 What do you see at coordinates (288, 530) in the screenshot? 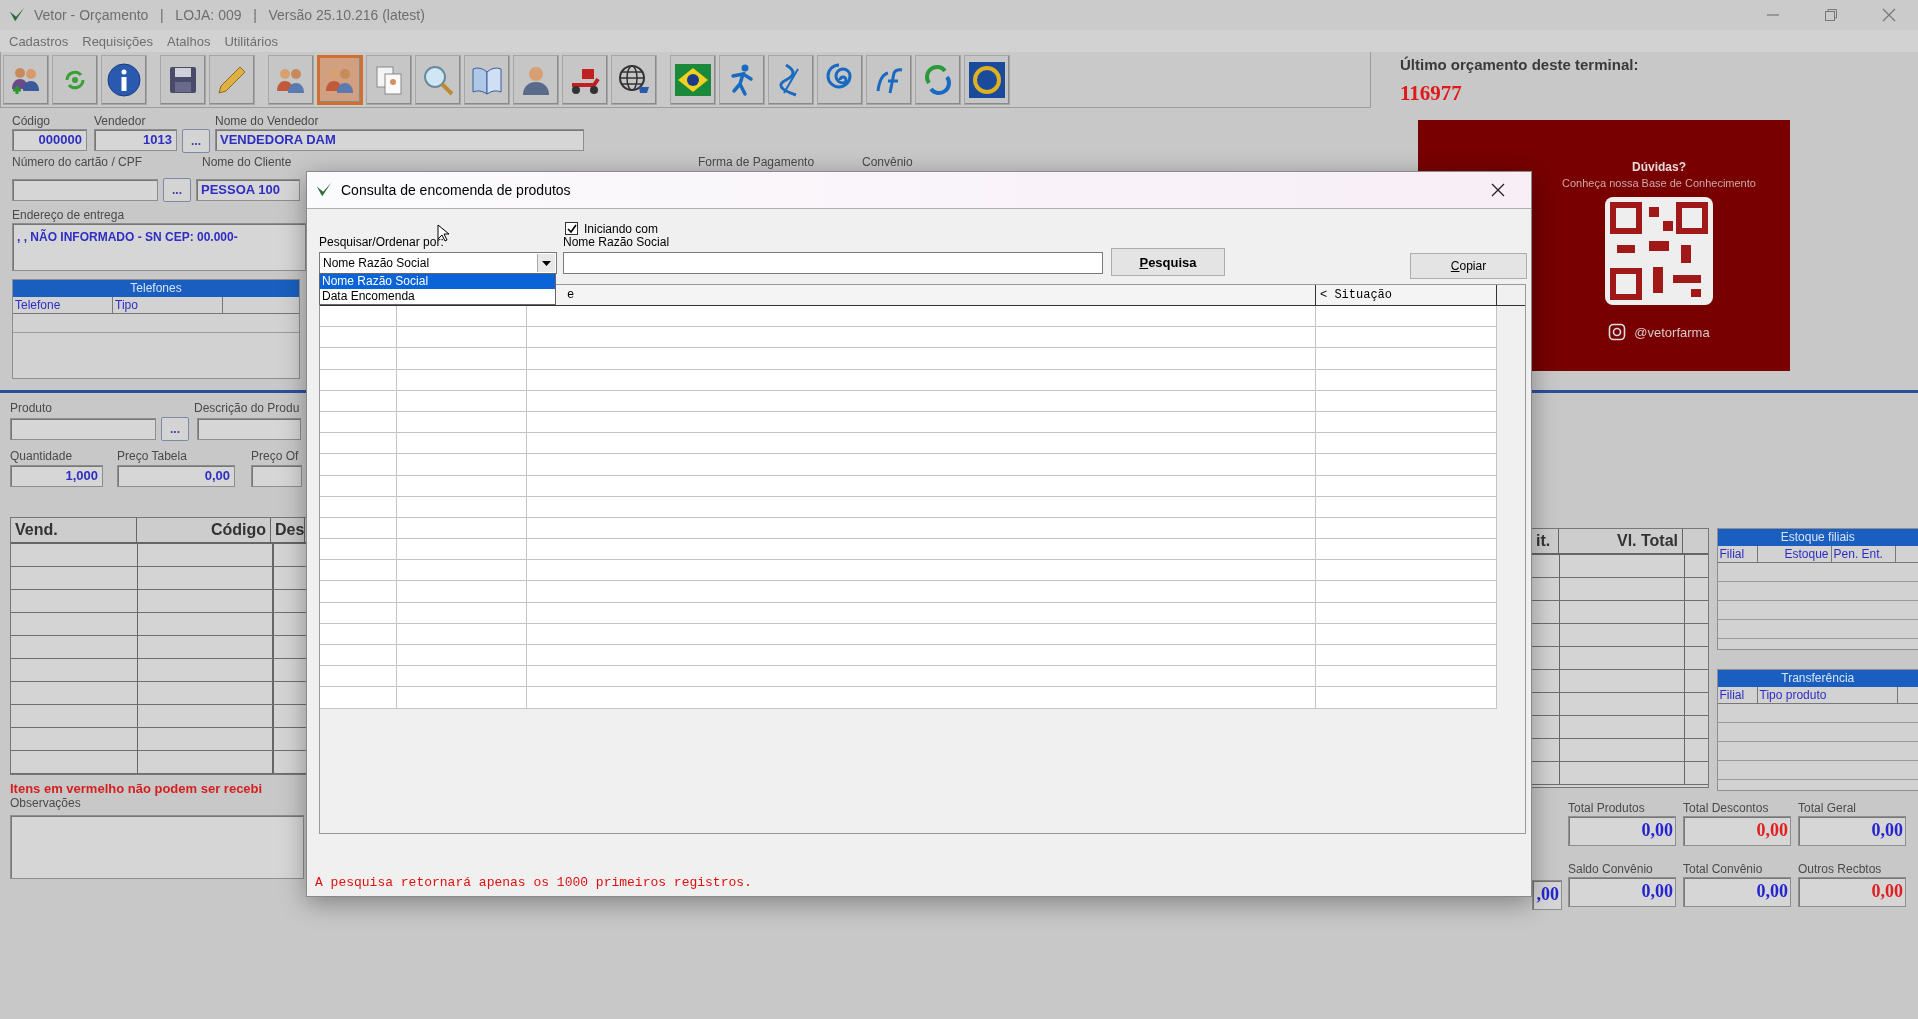
I see `column-header: Des` at bounding box center [288, 530].